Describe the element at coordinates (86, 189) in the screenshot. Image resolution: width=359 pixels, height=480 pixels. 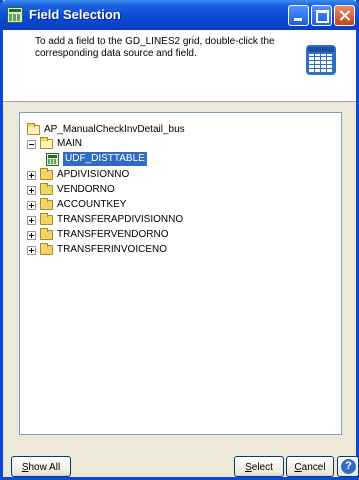
I see `tree-node-label: VENDORNO` at that location.